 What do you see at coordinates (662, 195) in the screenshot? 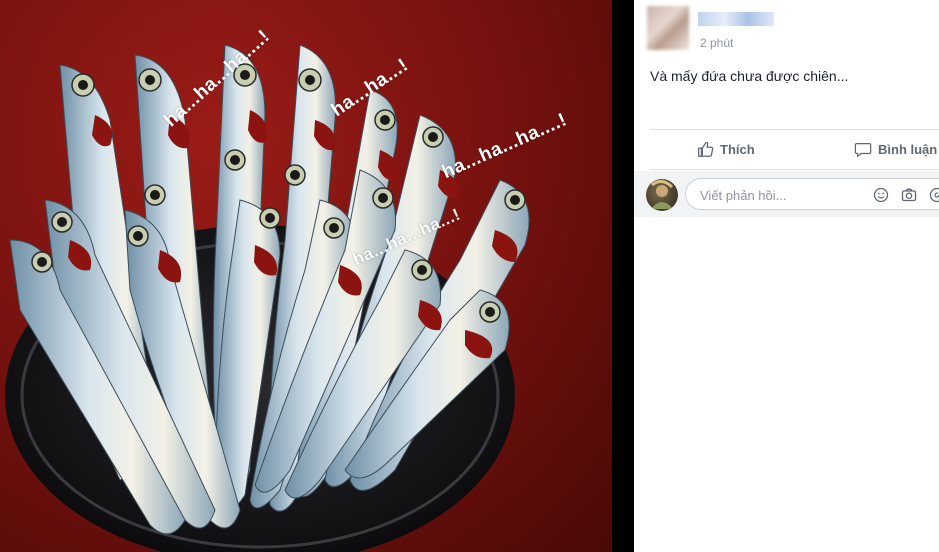
I see `current-user-avatar` at bounding box center [662, 195].